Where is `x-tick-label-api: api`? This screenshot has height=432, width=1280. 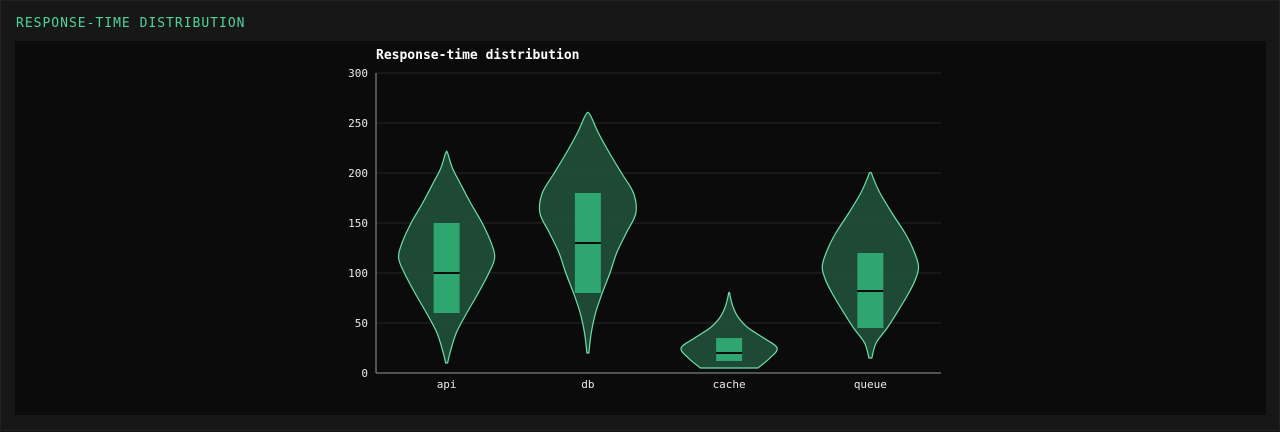
x-tick-label-api: api is located at coordinates (447, 384).